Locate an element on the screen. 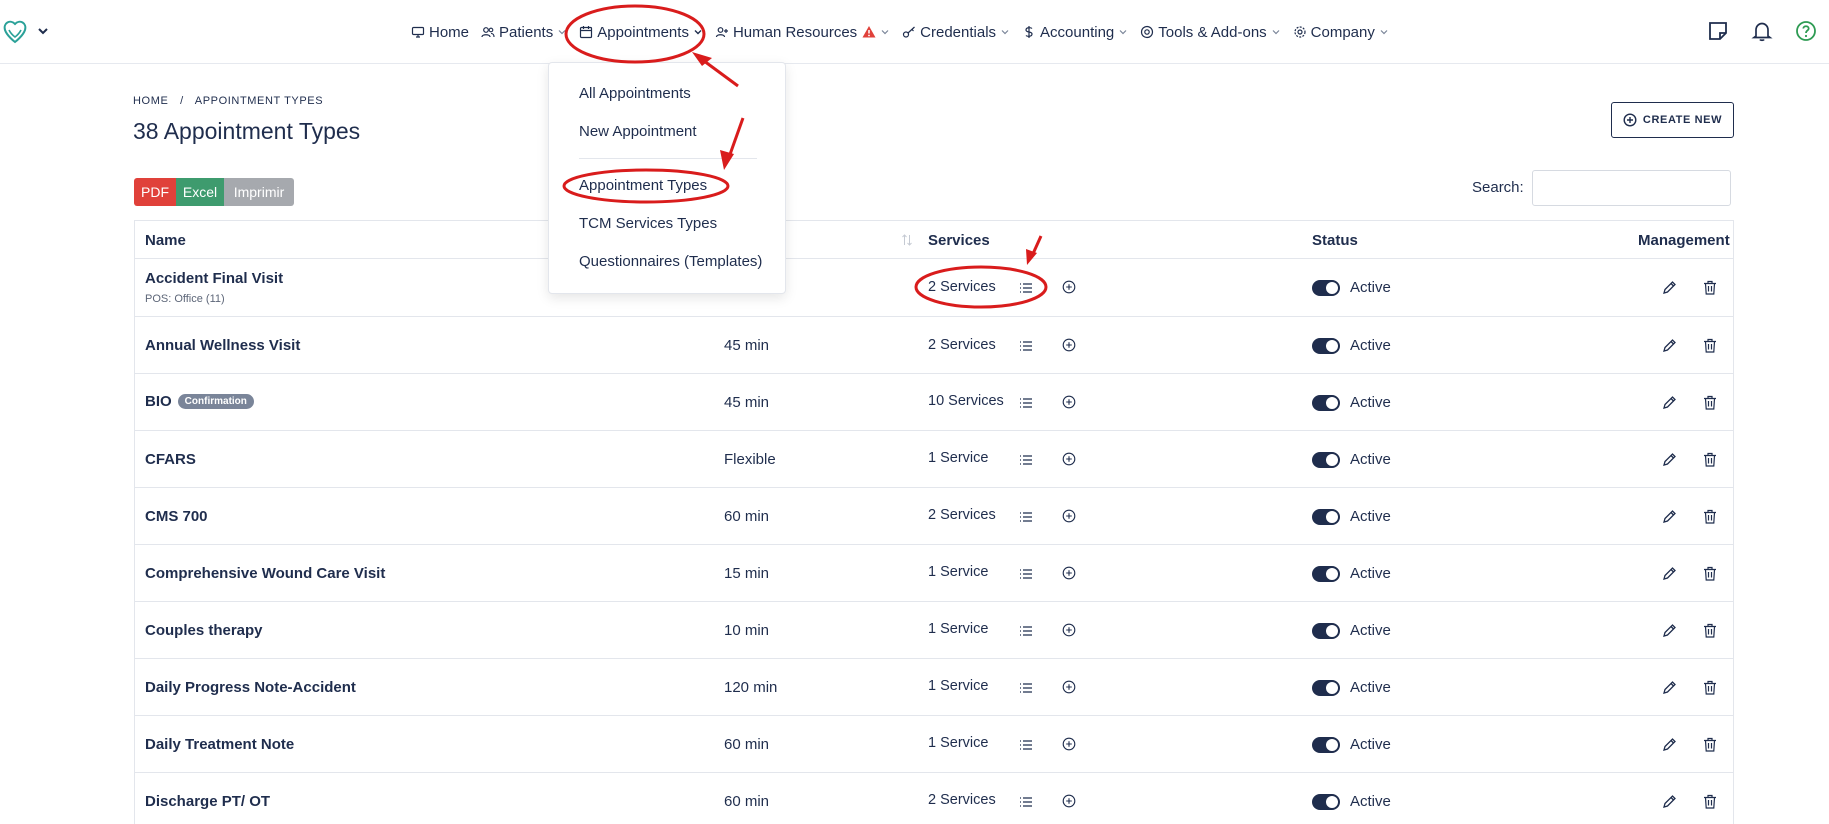  nav-home: Home is located at coordinates (440, 32).